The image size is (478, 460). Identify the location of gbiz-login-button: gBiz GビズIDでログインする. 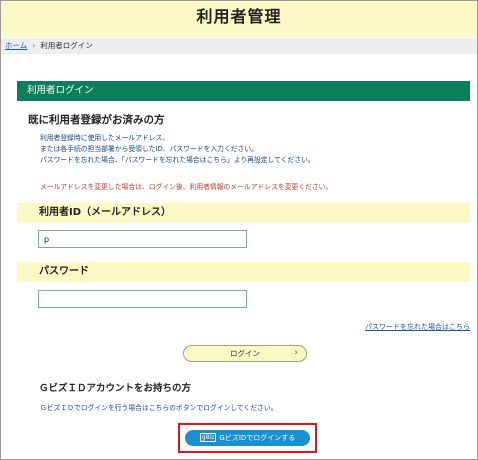
(247, 438).